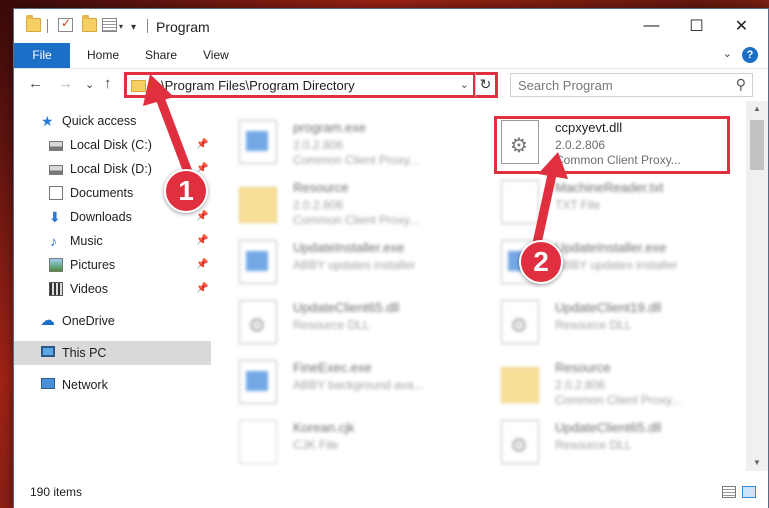 This screenshot has width=769, height=508. I want to click on back-button: ←, so click(35, 83).